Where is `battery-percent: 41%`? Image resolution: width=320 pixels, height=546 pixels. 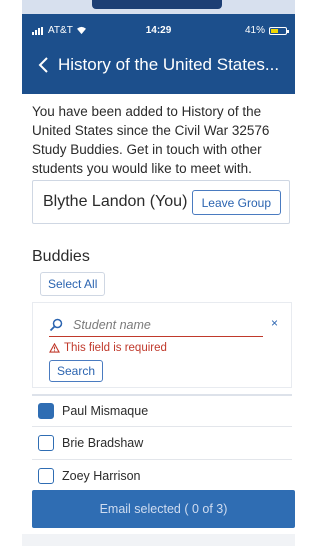 battery-percent: 41% is located at coordinates (254, 30).